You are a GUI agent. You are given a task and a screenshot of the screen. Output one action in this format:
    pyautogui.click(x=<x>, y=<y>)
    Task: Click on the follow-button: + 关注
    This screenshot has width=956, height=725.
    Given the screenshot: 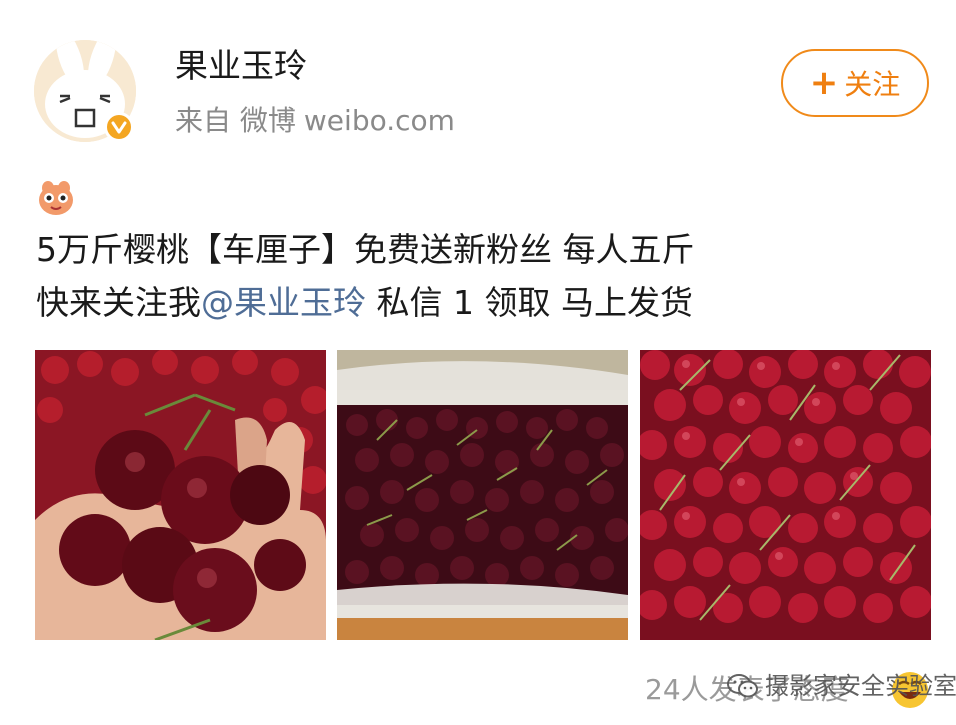 What is the action you would take?
    pyautogui.click(x=855, y=83)
    